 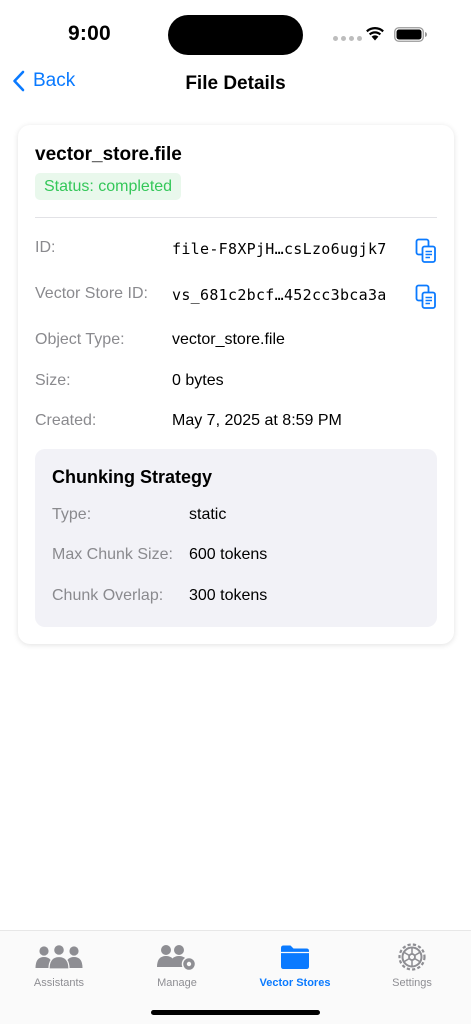 What do you see at coordinates (91, 293) in the screenshot?
I see `vector-store-id-label: Vector Store ID:` at bounding box center [91, 293].